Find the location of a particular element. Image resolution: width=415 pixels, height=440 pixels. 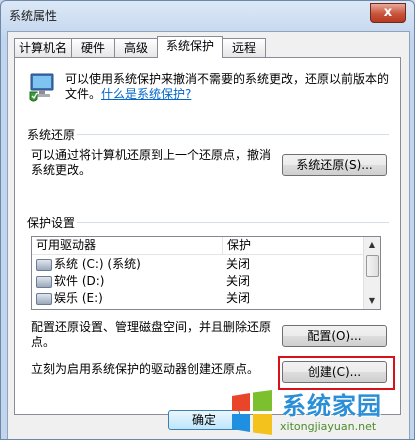

drive-list-scrollbar: ▲ ▼ is located at coordinates (371, 273).